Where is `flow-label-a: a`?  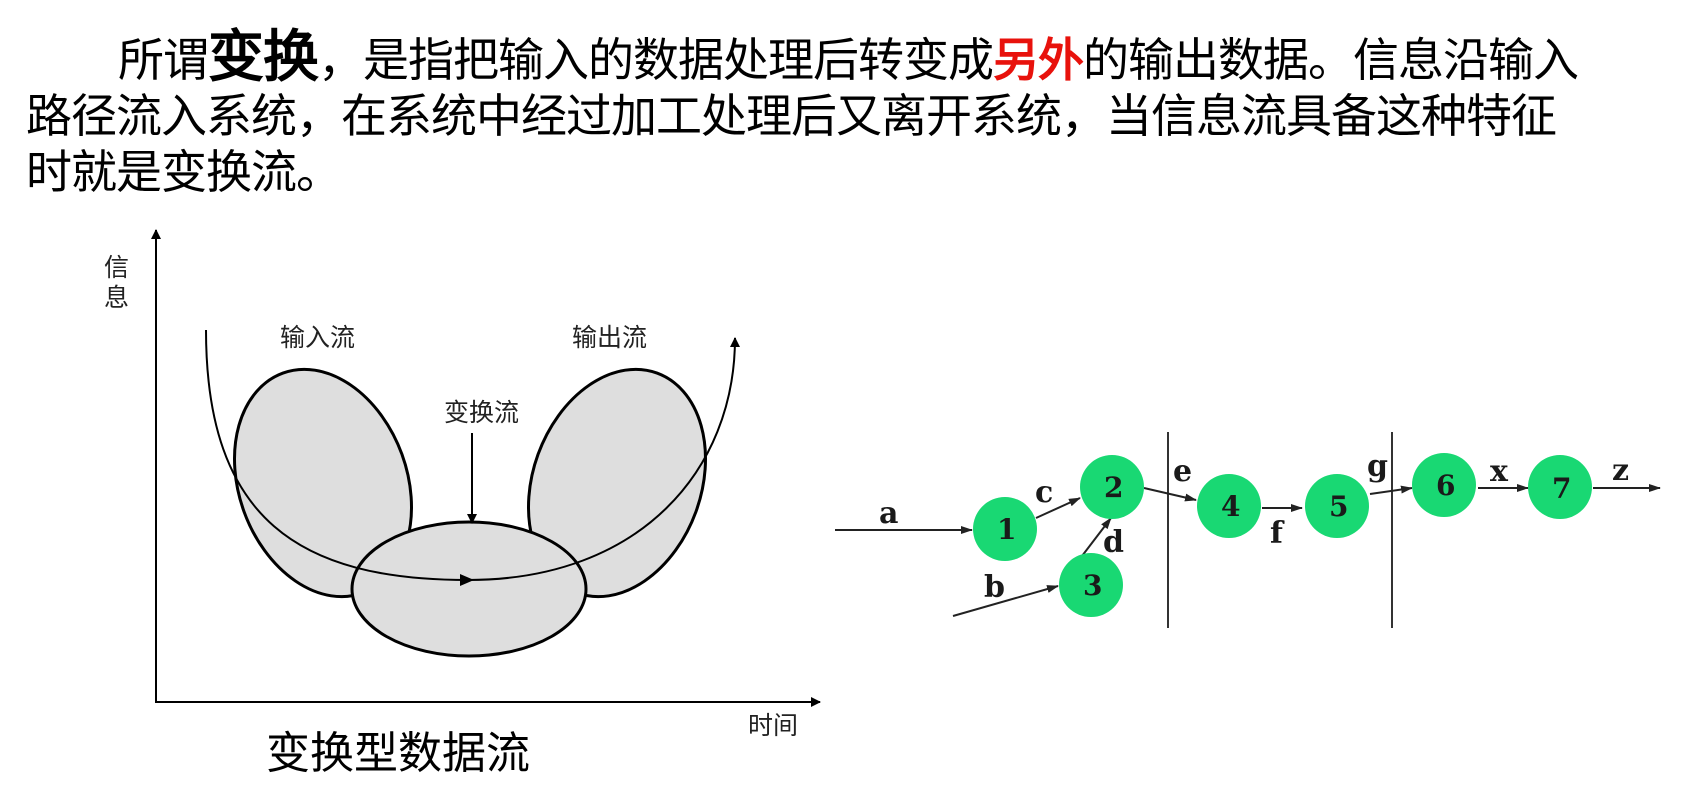 flow-label-a: a is located at coordinates (888, 513).